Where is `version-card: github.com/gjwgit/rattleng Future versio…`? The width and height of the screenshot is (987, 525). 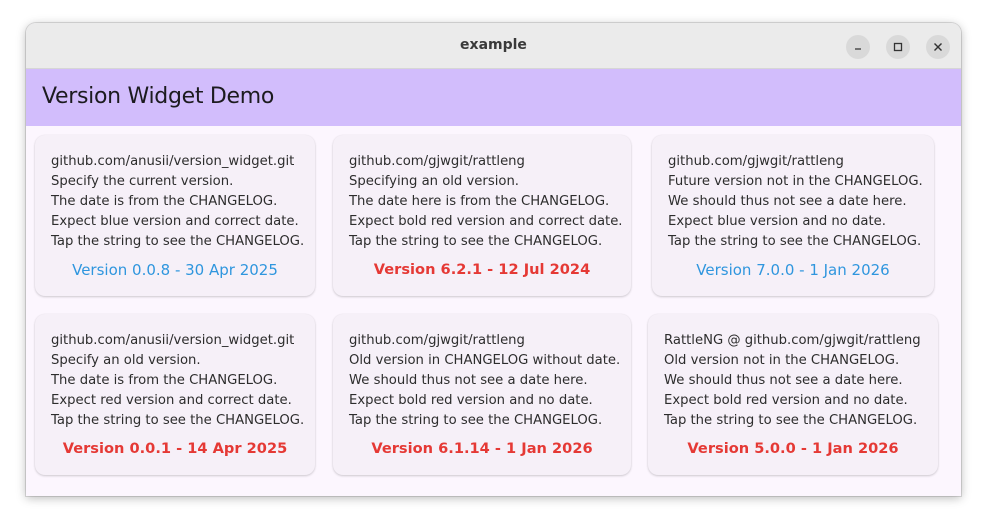 version-card: github.com/gjwgit/rattleng Future versio… is located at coordinates (793, 215).